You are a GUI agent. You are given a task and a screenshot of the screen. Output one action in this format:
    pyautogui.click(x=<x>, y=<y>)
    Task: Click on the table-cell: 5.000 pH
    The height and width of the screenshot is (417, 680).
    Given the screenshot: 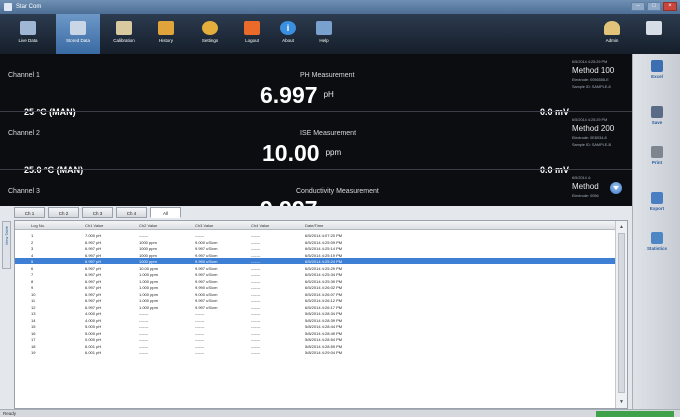 What is the action you would take?
    pyautogui.click(x=93, y=326)
    